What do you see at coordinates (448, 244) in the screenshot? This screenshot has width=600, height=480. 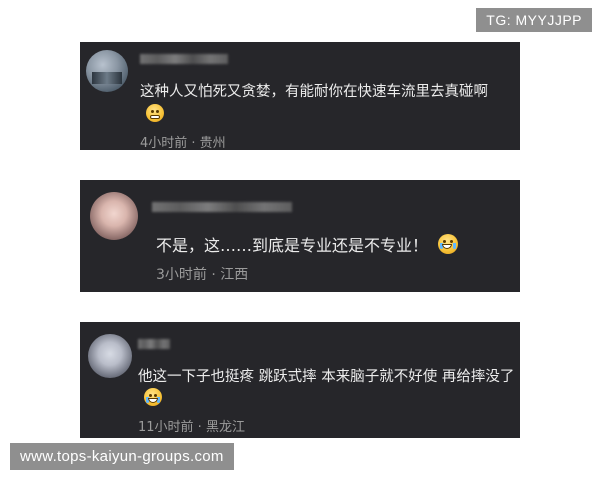 I see `tears-of-joy-emoji-icon` at bounding box center [448, 244].